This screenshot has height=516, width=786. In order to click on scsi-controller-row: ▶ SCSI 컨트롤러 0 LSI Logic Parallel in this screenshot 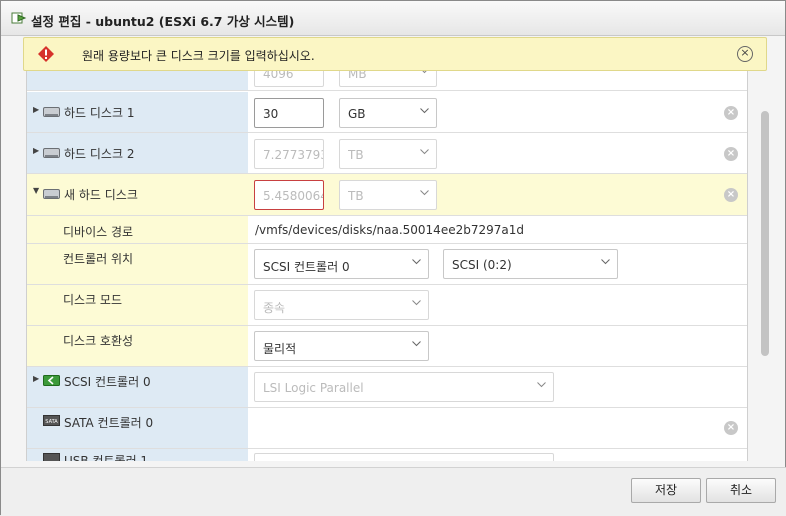, I will do `click(387, 387)`.